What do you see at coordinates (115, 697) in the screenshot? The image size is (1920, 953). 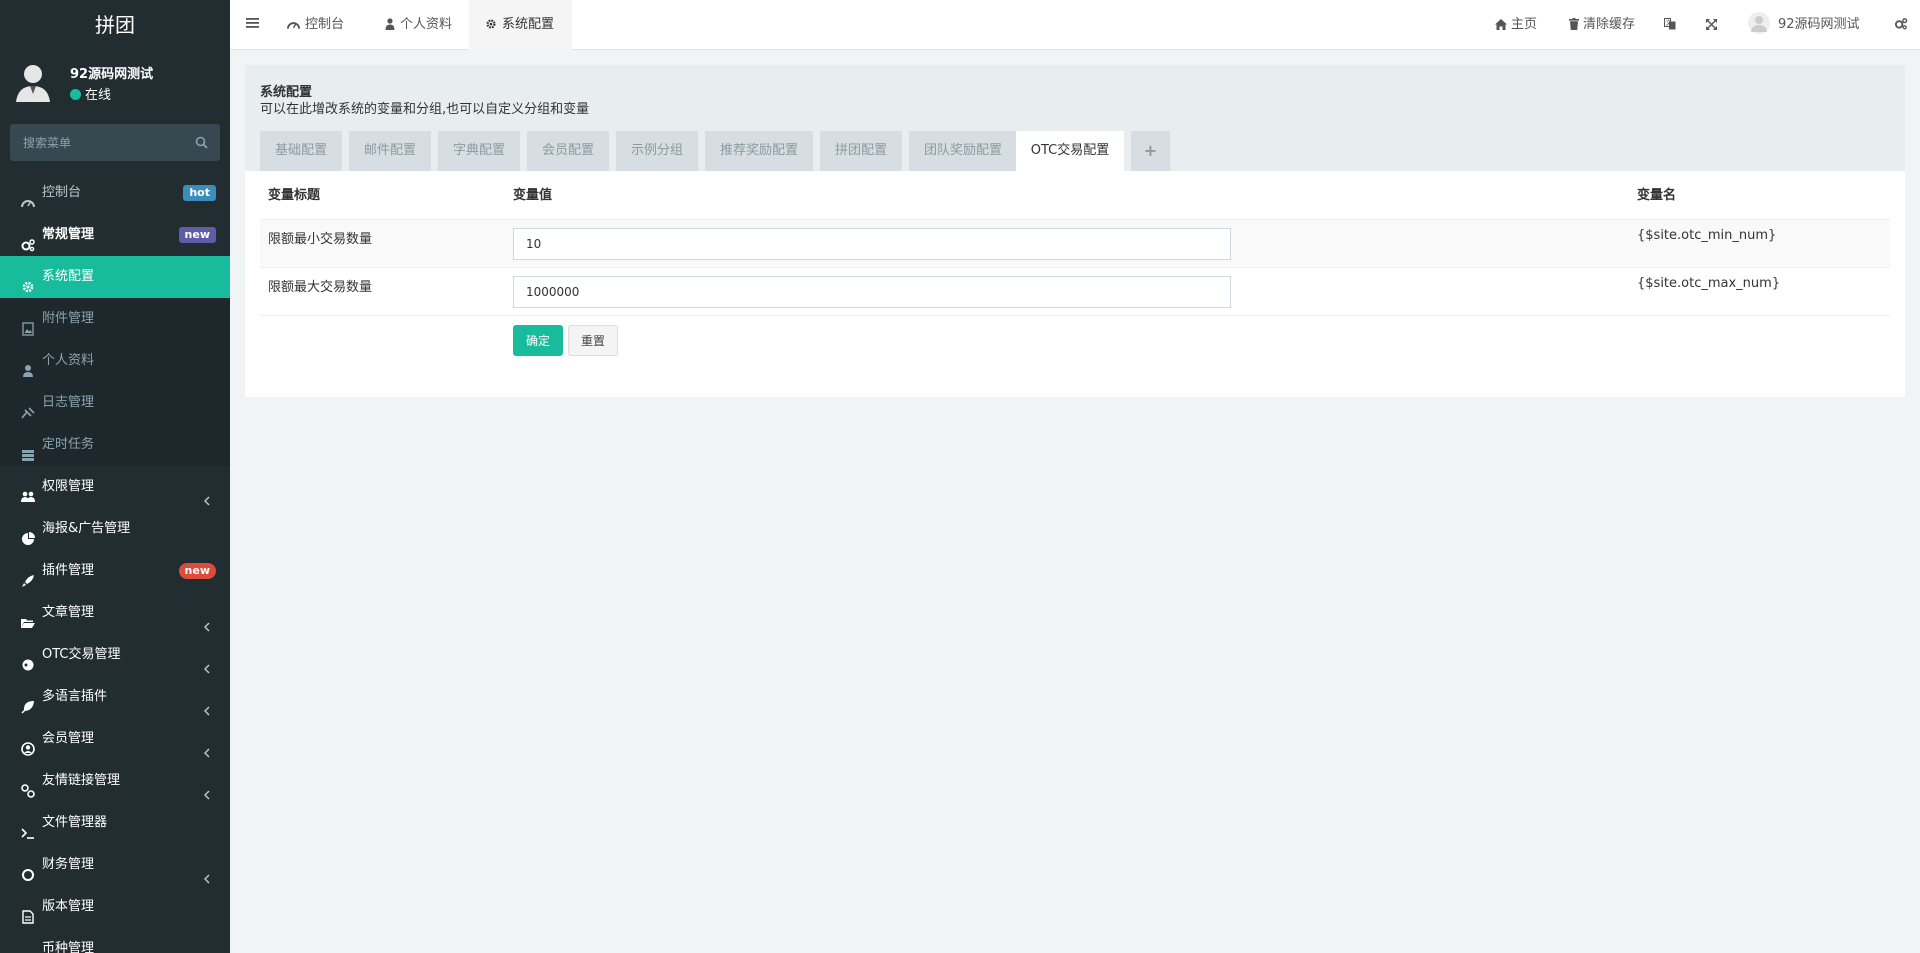 I see `sidebar-item-i18n: 多语言插件` at bounding box center [115, 697].